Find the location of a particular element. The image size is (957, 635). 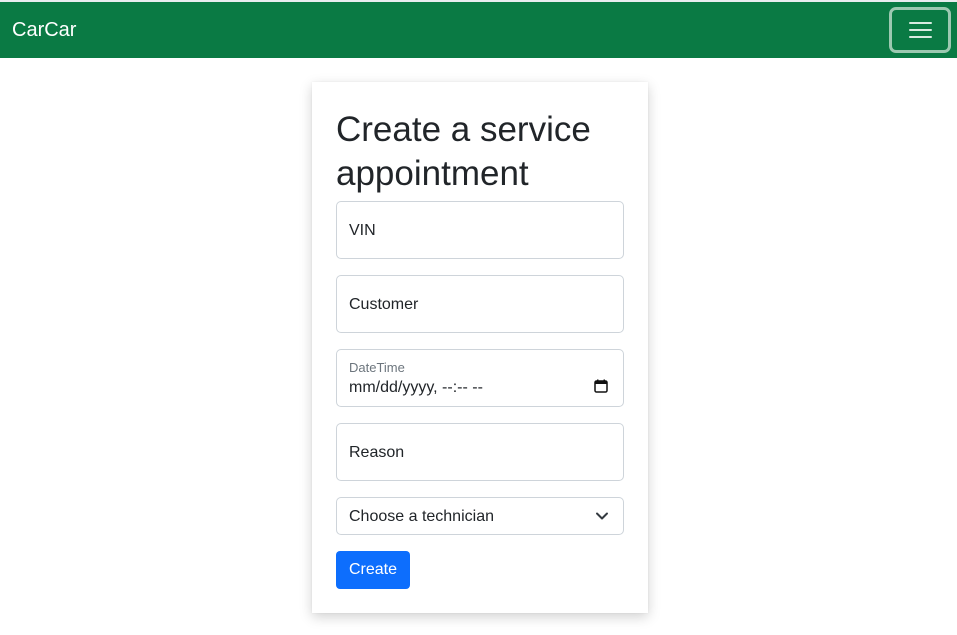

technician-select: Choose a technician is located at coordinates (480, 516).